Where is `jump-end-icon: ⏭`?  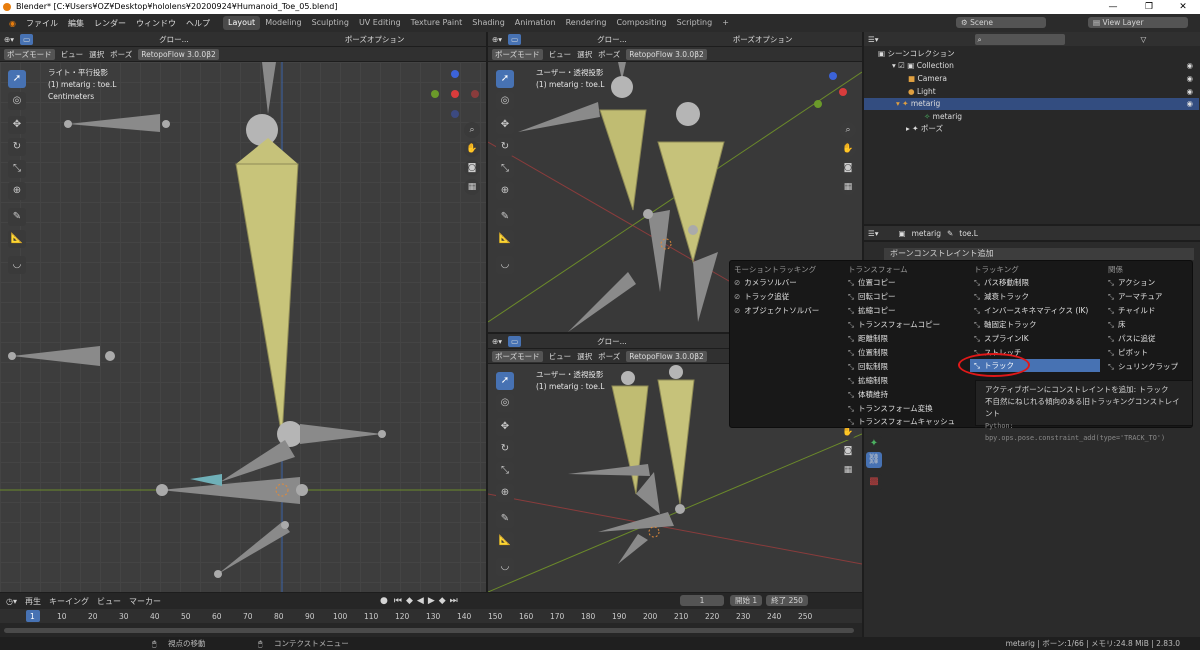 jump-end-icon: ⏭ is located at coordinates (454, 601).